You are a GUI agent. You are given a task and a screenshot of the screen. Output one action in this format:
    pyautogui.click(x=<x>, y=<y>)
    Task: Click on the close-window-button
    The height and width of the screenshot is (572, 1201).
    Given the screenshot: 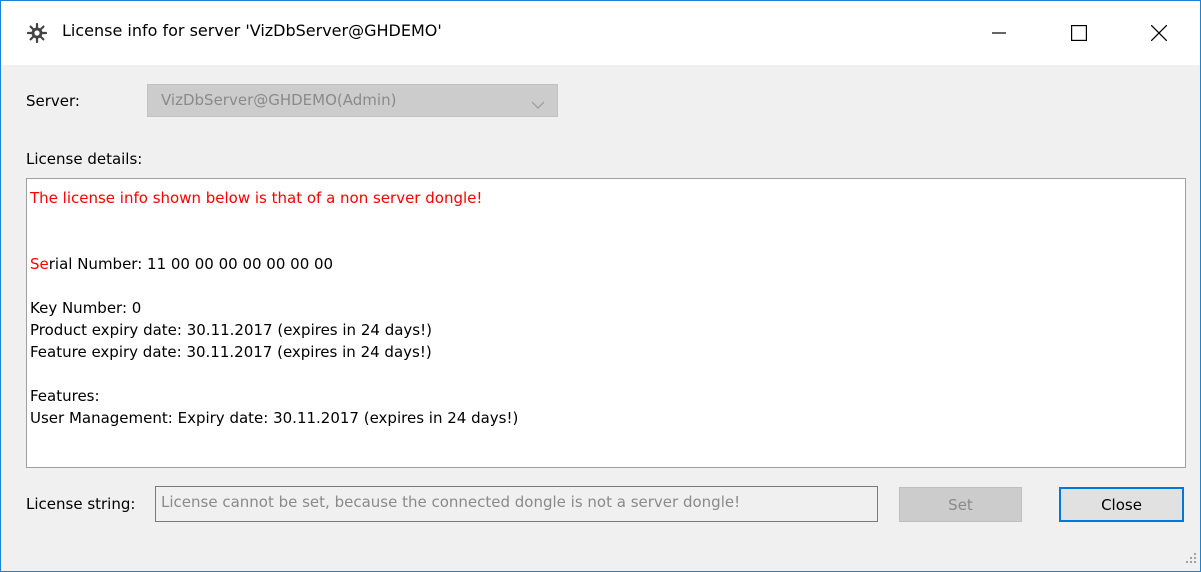 What is the action you would take?
    pyautogui.click(x=1159, y=33)
    